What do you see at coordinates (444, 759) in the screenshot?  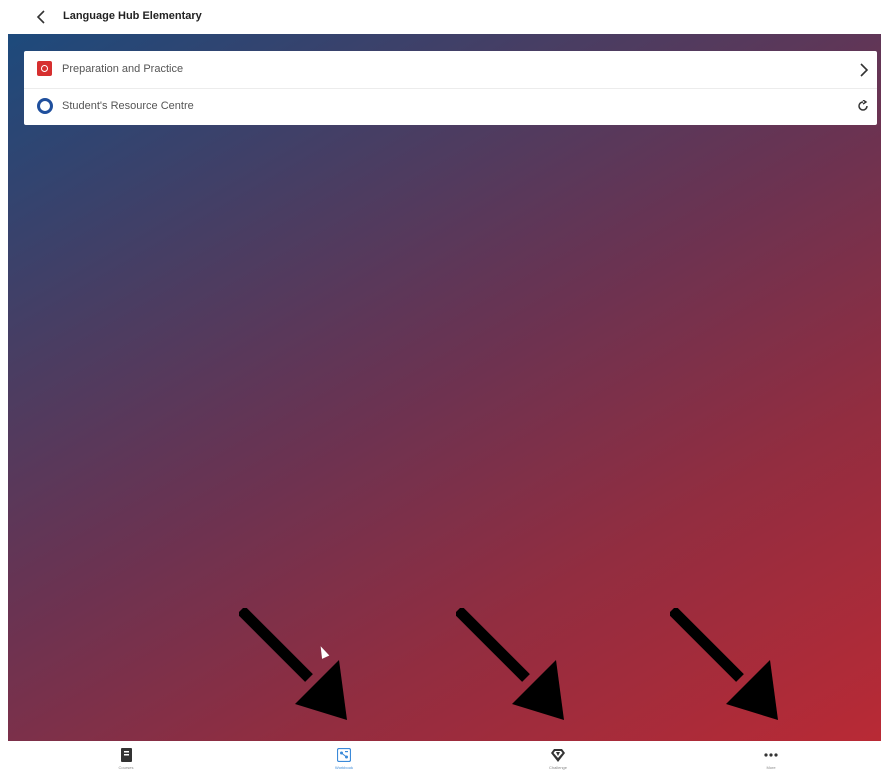 I see `bottom-nav-bar: Courses Workbook Challenge More` at bounding box center [444, 759].